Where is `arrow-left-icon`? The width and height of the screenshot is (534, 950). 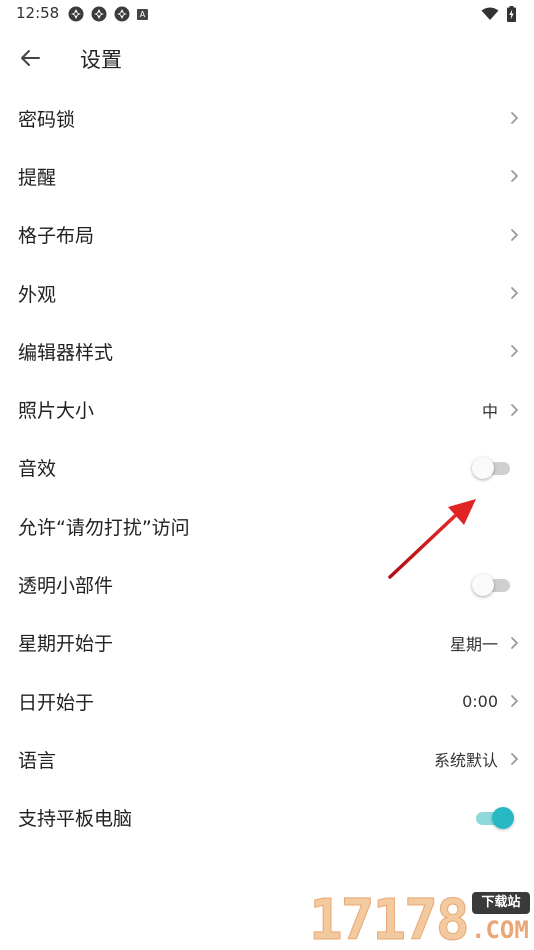 arrow-left-icon is located at coordinates (30, 58).